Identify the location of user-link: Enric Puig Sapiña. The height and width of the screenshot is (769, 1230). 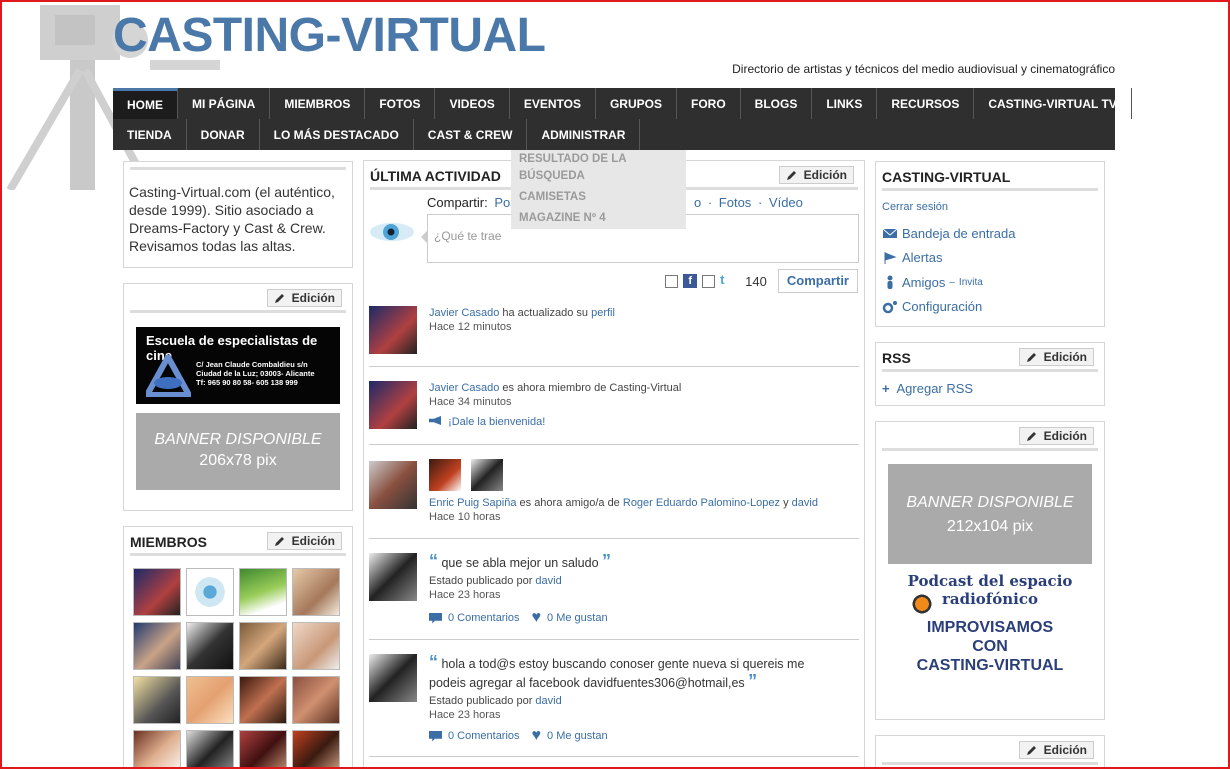
(472, 503).